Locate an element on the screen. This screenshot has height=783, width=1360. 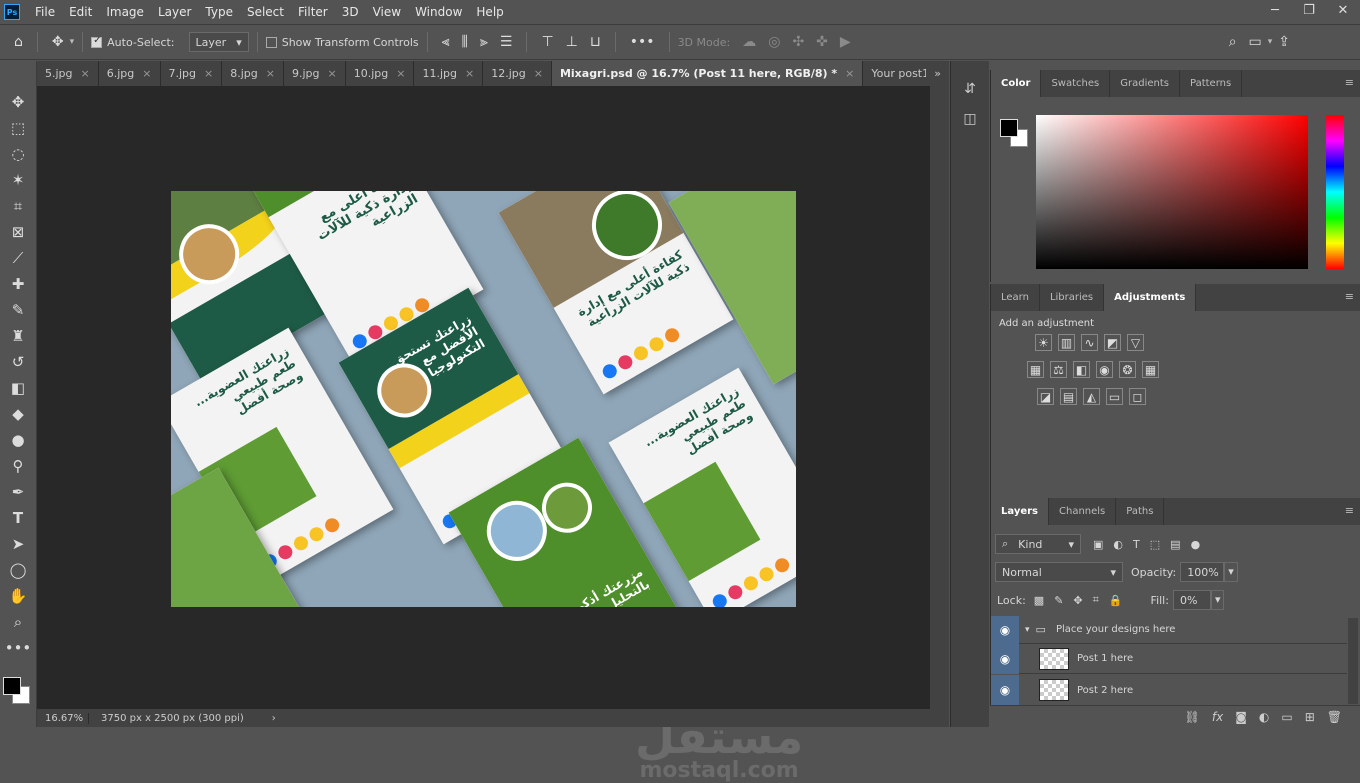
auto-select-target-dropdown: Layer ▾ is located at coordinates (218, 42).